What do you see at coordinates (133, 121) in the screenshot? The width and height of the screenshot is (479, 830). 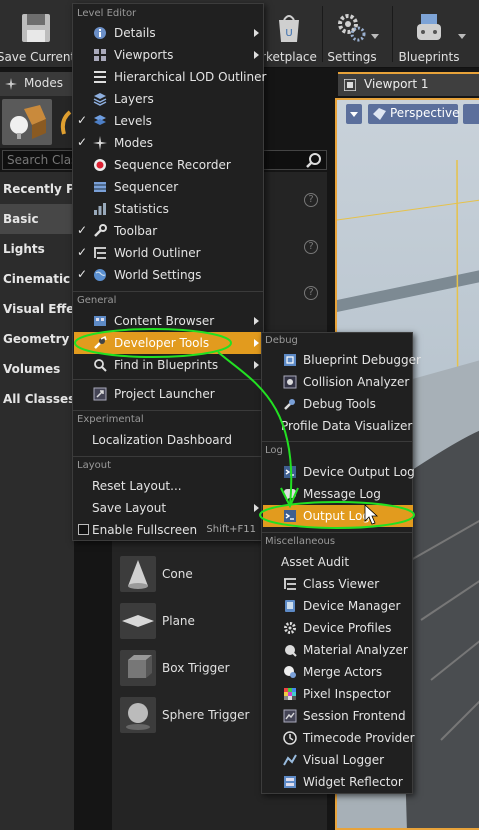 I see `menu-item-label: Levels` at bounding box center [133, 121].